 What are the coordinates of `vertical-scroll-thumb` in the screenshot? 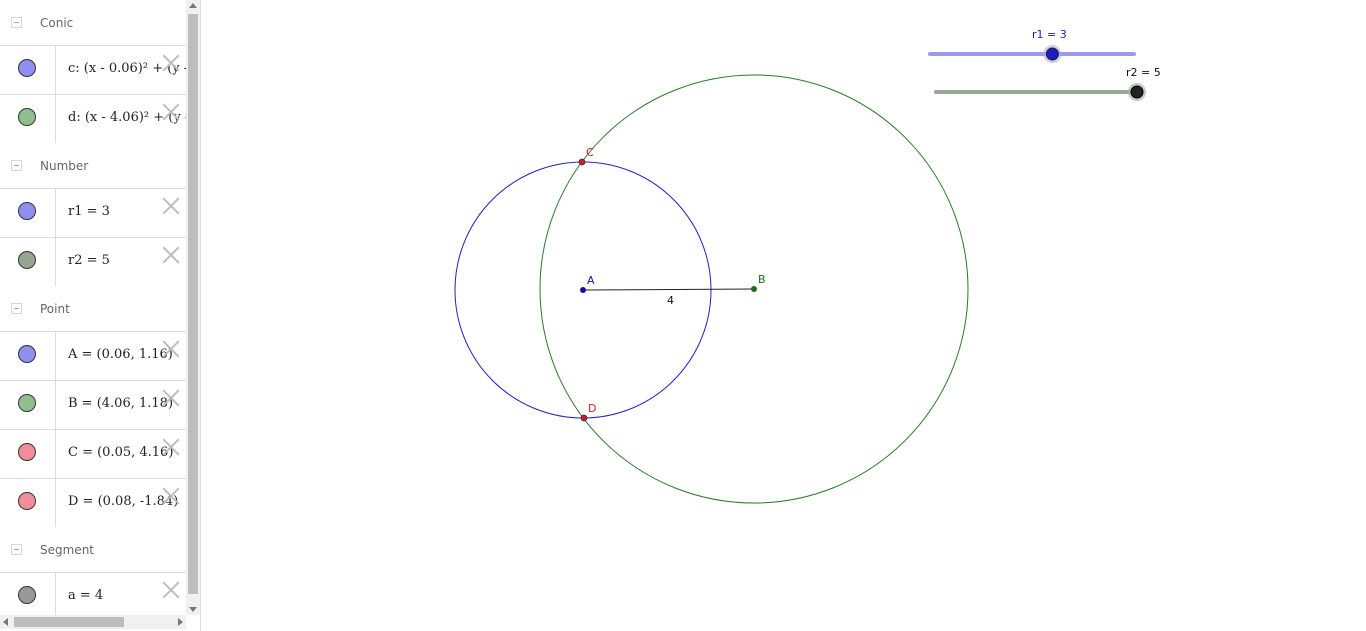 It's located at (193, 304).